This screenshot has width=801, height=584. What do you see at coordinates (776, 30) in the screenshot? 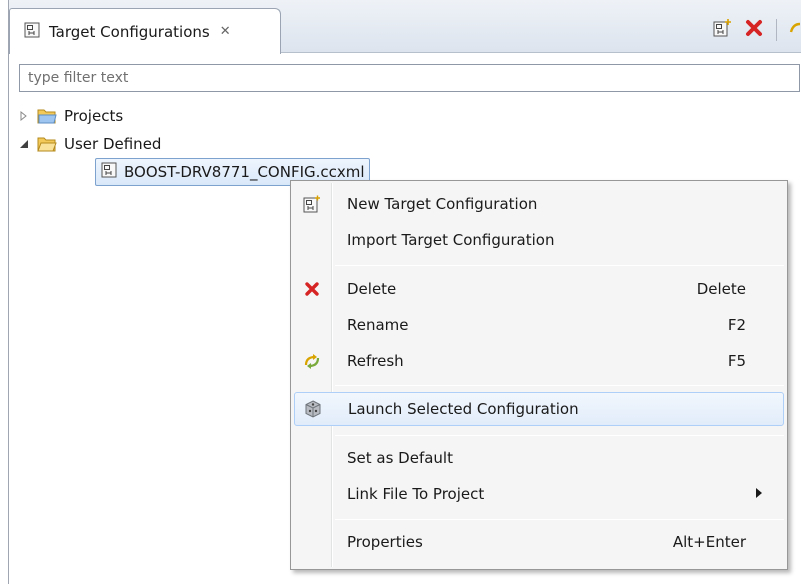
I see `toolbar-separator` at bounding box center [776, 30].